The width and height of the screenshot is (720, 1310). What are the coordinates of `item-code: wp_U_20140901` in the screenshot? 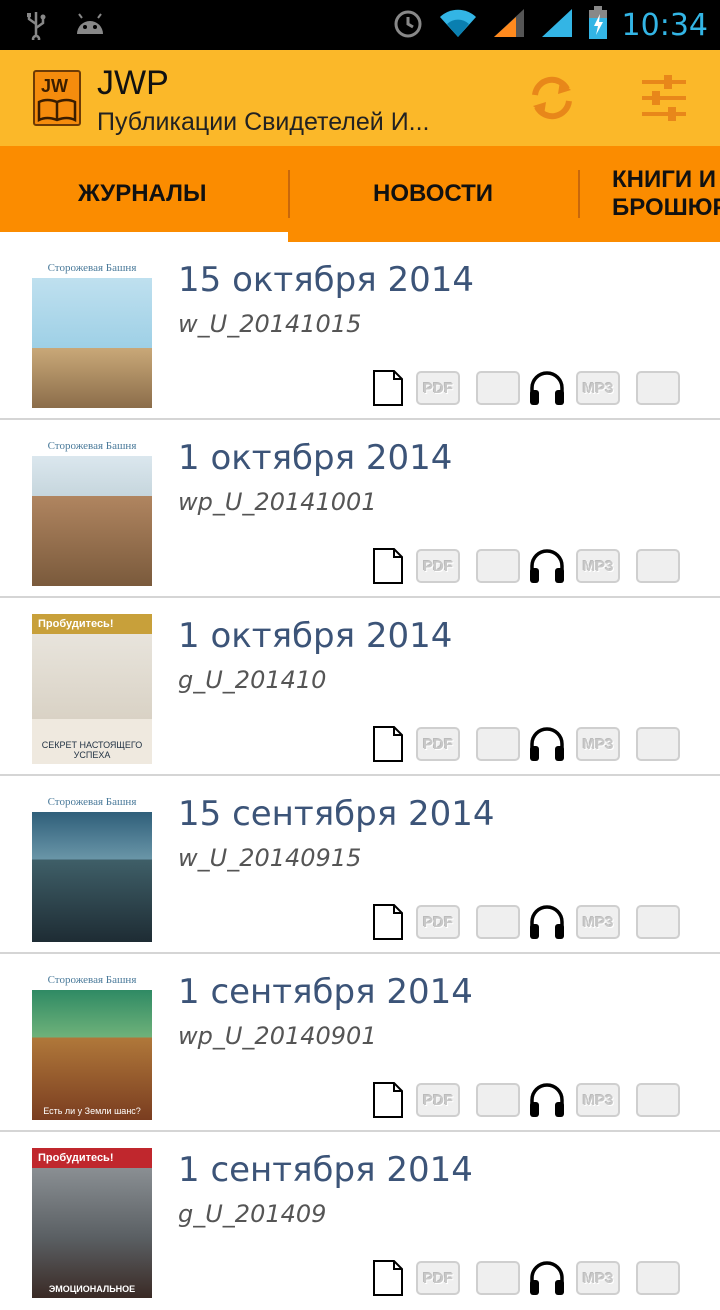 It's located at (277, 1036).